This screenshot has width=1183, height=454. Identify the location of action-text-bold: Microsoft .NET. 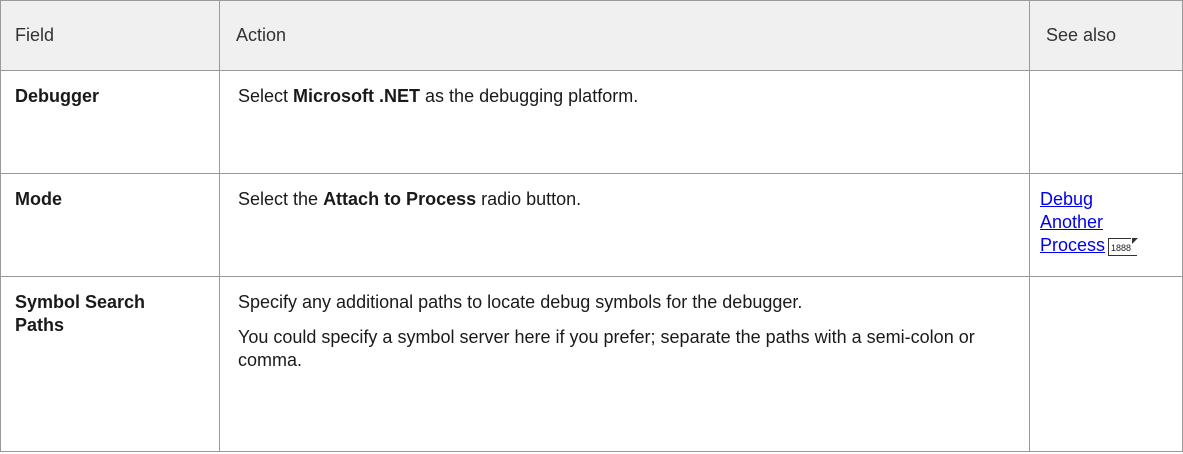
(357, 96).